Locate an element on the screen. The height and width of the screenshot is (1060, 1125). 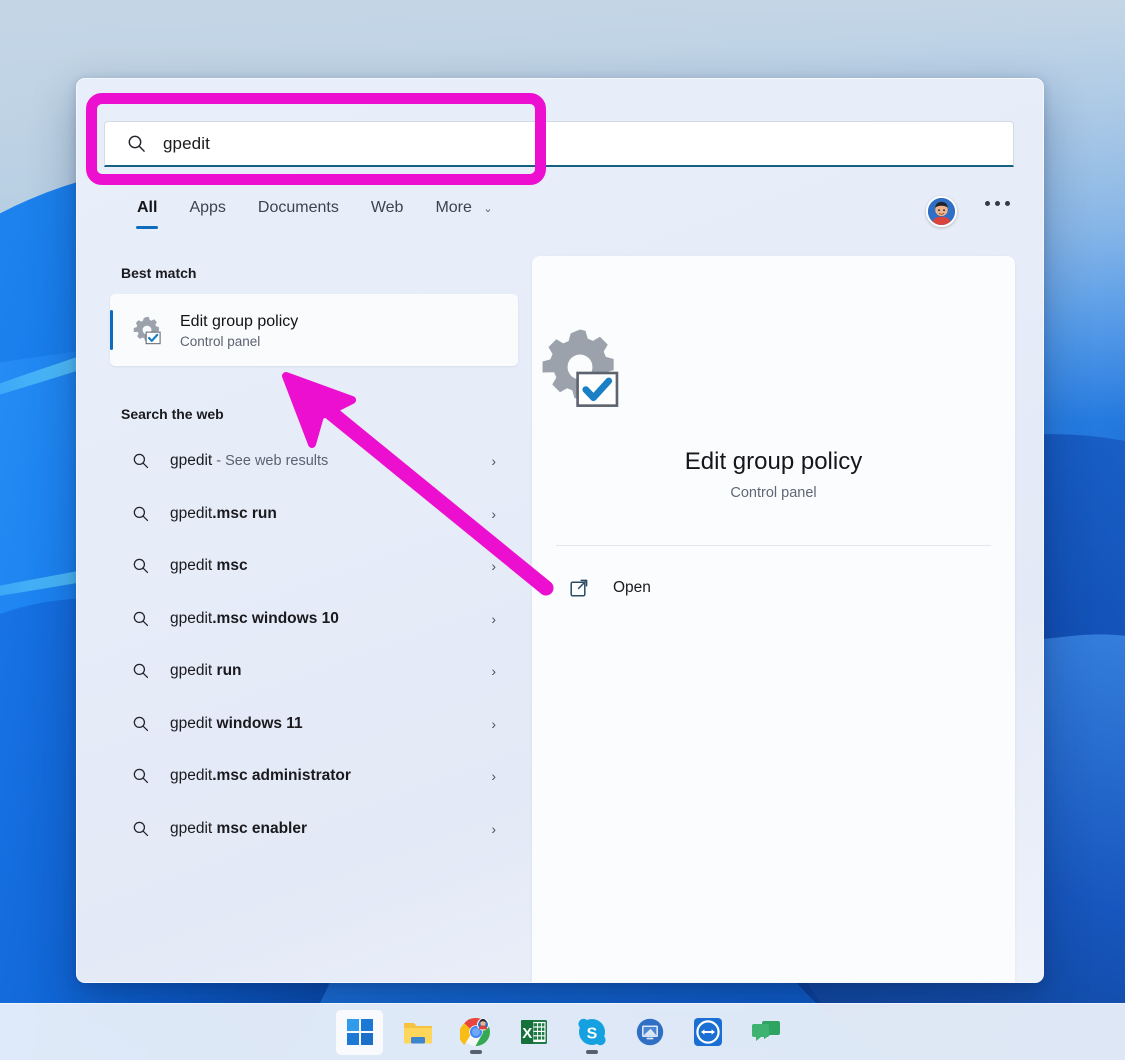
best-match-title: Edit group policy is located at coordinates (239, 321).